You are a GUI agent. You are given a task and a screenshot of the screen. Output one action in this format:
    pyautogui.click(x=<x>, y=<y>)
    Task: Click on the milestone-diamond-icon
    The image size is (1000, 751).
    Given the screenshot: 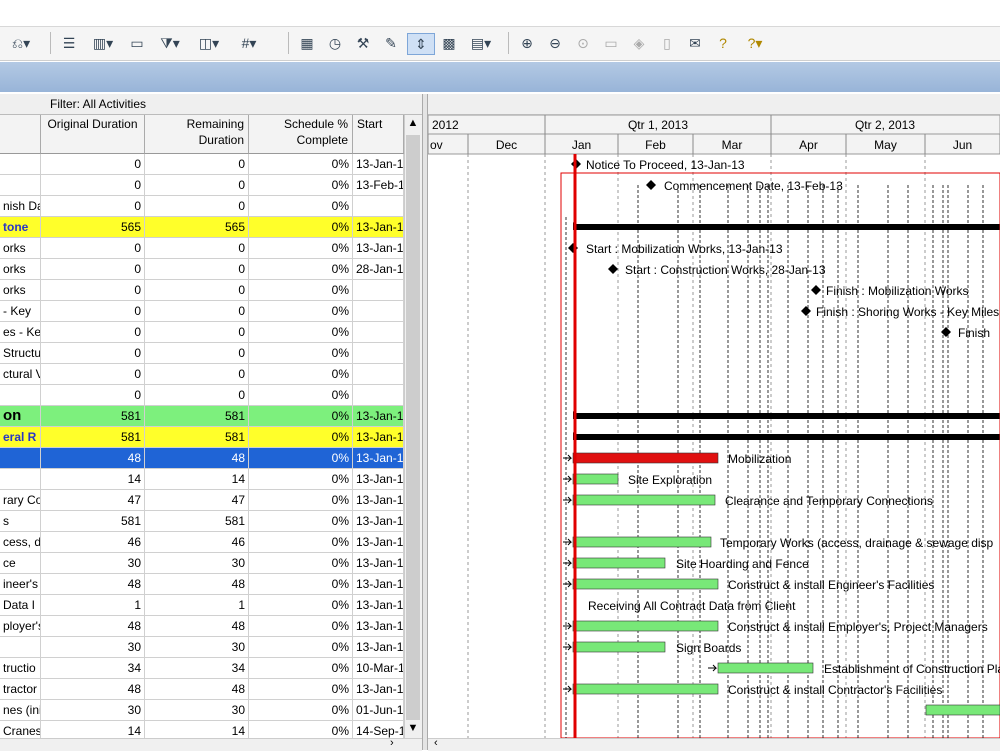 What is the action you would take?
    pyautogui.click(x=816, y=290)
    